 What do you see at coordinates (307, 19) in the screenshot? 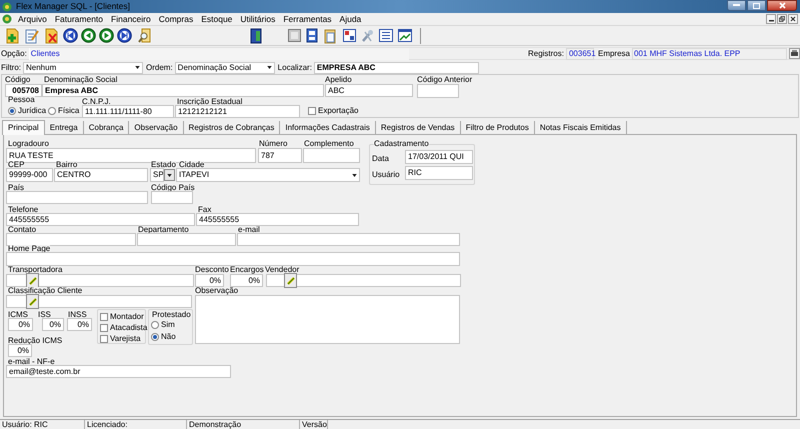
I see `menu-item: Ferramentas` at bounding box center [307, 19].